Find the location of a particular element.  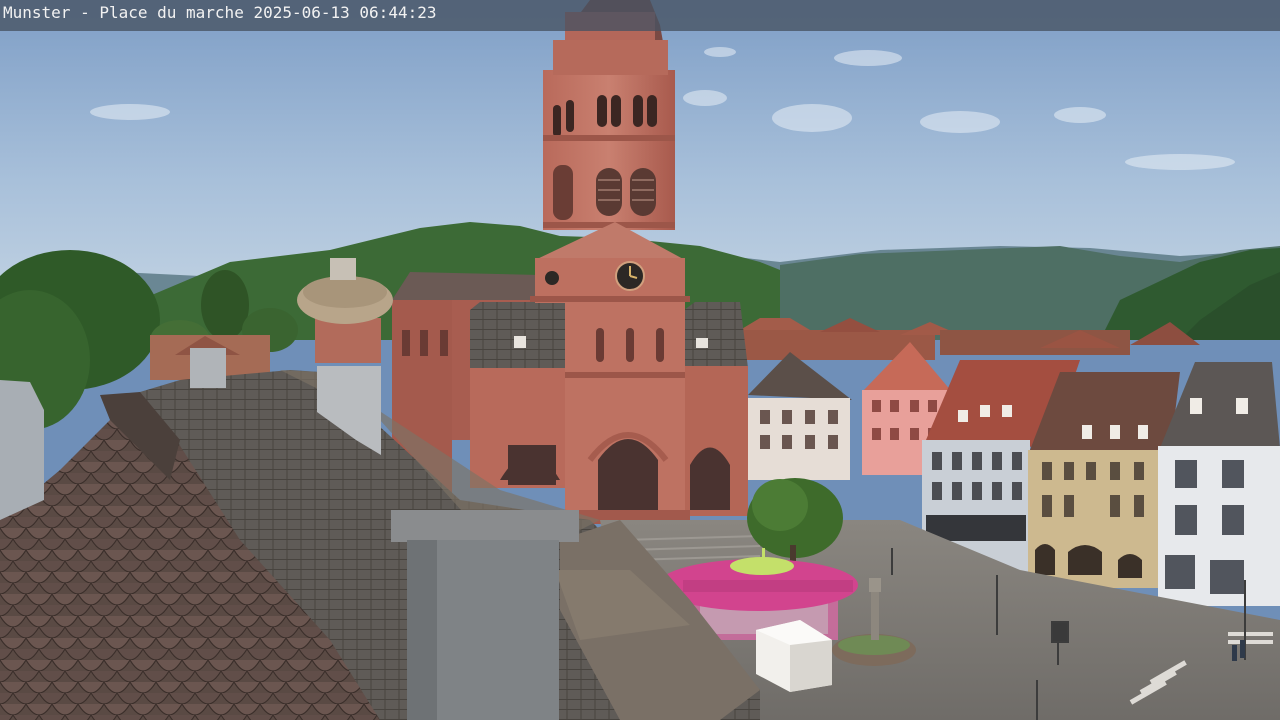

foreground-chimney is located at coordinates (485, 615).